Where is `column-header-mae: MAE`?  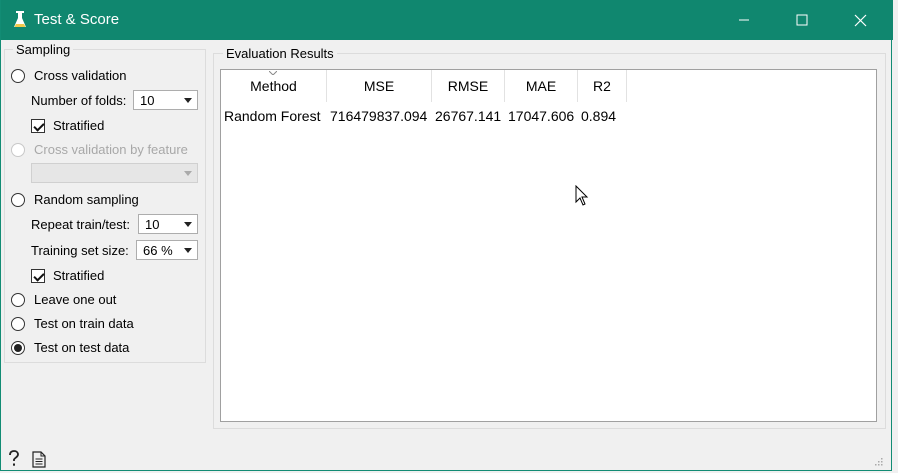 column-header-mae: MAE is located at coordinates (541, 86).